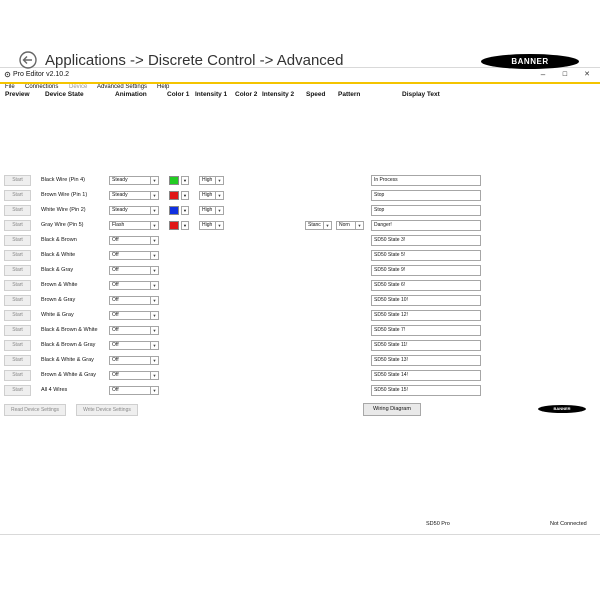 The width and height of the screenshot is (600, 600). Describe the element at coordinates (426, 345) in the screenshot. I see `display-text-input: SD50 State 11!` at that location.